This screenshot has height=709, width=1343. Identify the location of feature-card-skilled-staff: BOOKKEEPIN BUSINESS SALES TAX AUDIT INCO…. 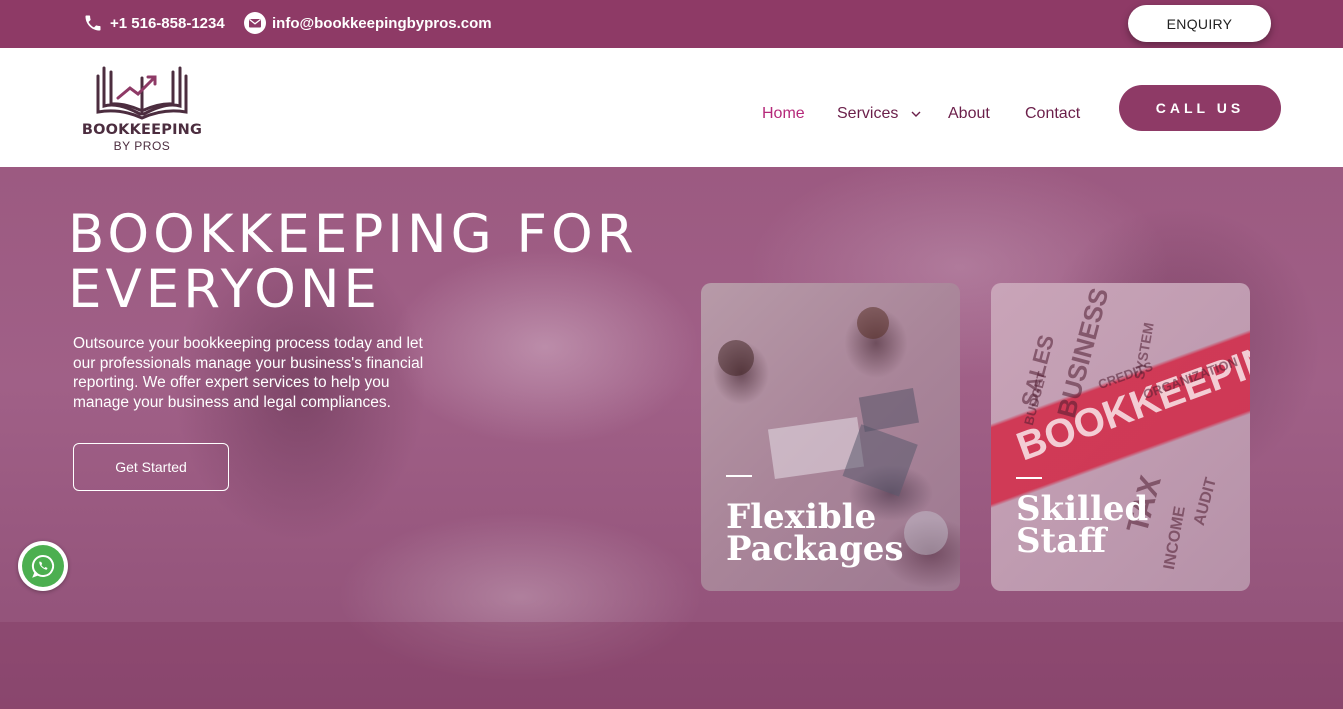
(1120, 437).